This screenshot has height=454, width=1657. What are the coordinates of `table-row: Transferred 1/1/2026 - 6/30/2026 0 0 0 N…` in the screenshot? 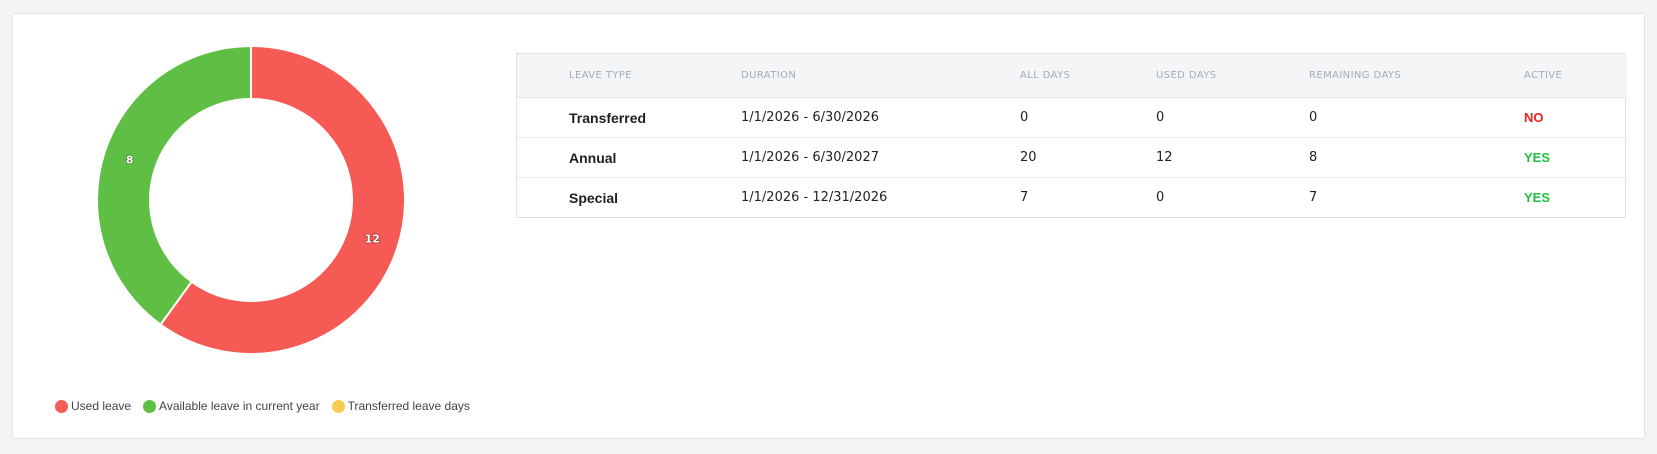 It's located at (1072, 118).